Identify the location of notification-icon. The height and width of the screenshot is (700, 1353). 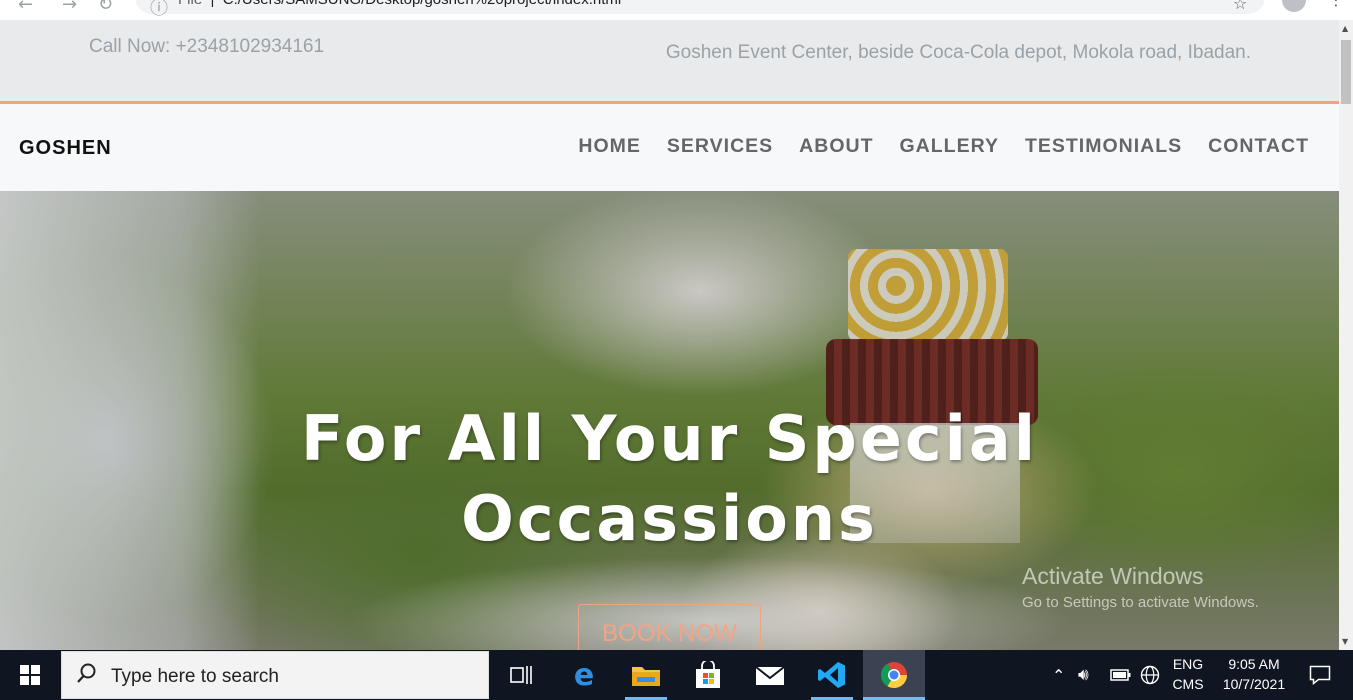
(1320, 675).